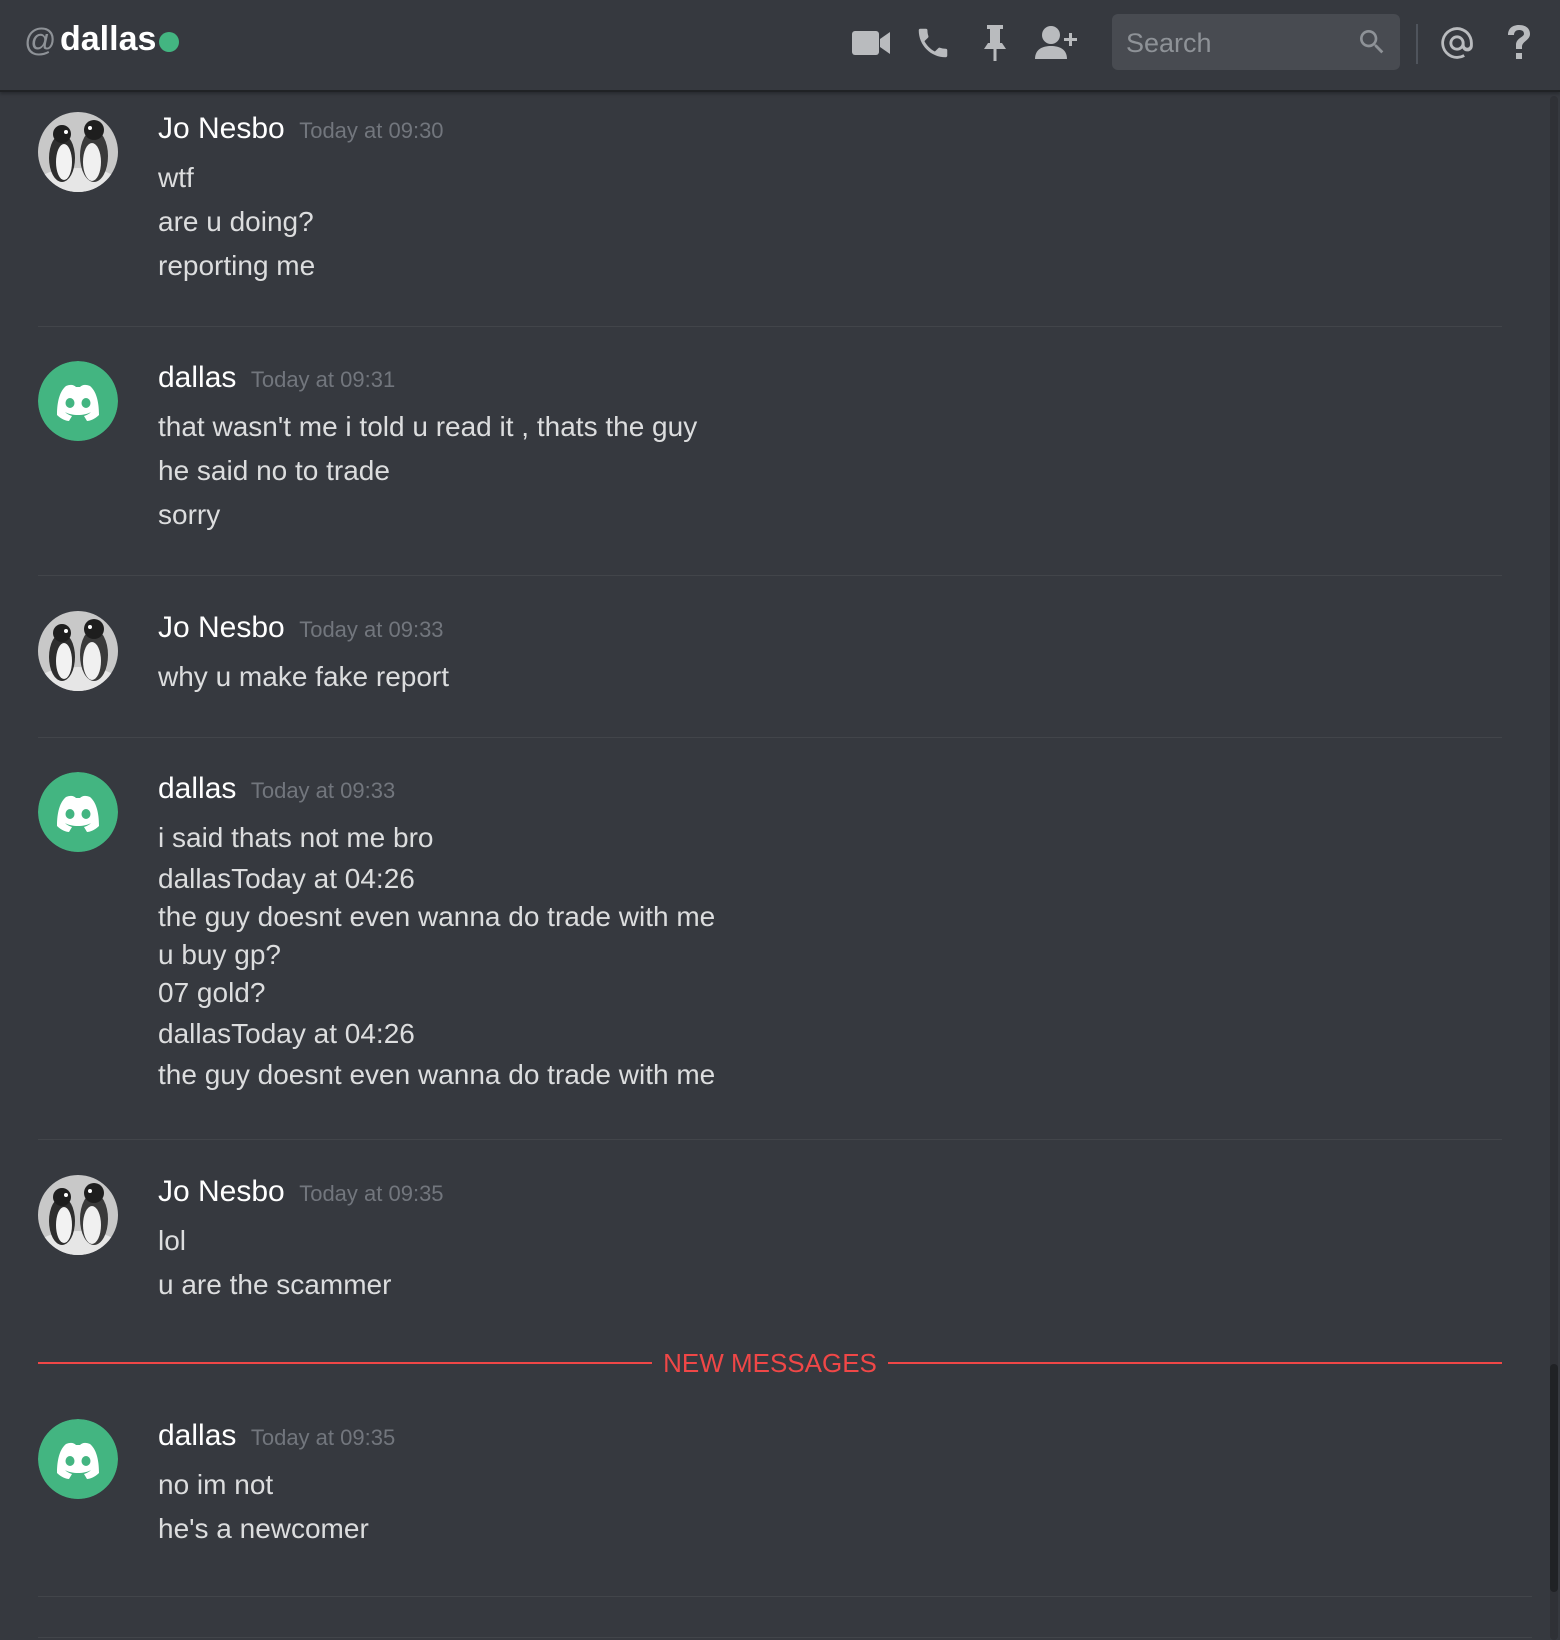 The image size is (1560, 1640). Describe the element at coordinates (236, 221) in the screenshot. I see `message-text: are u doing?` at that location.